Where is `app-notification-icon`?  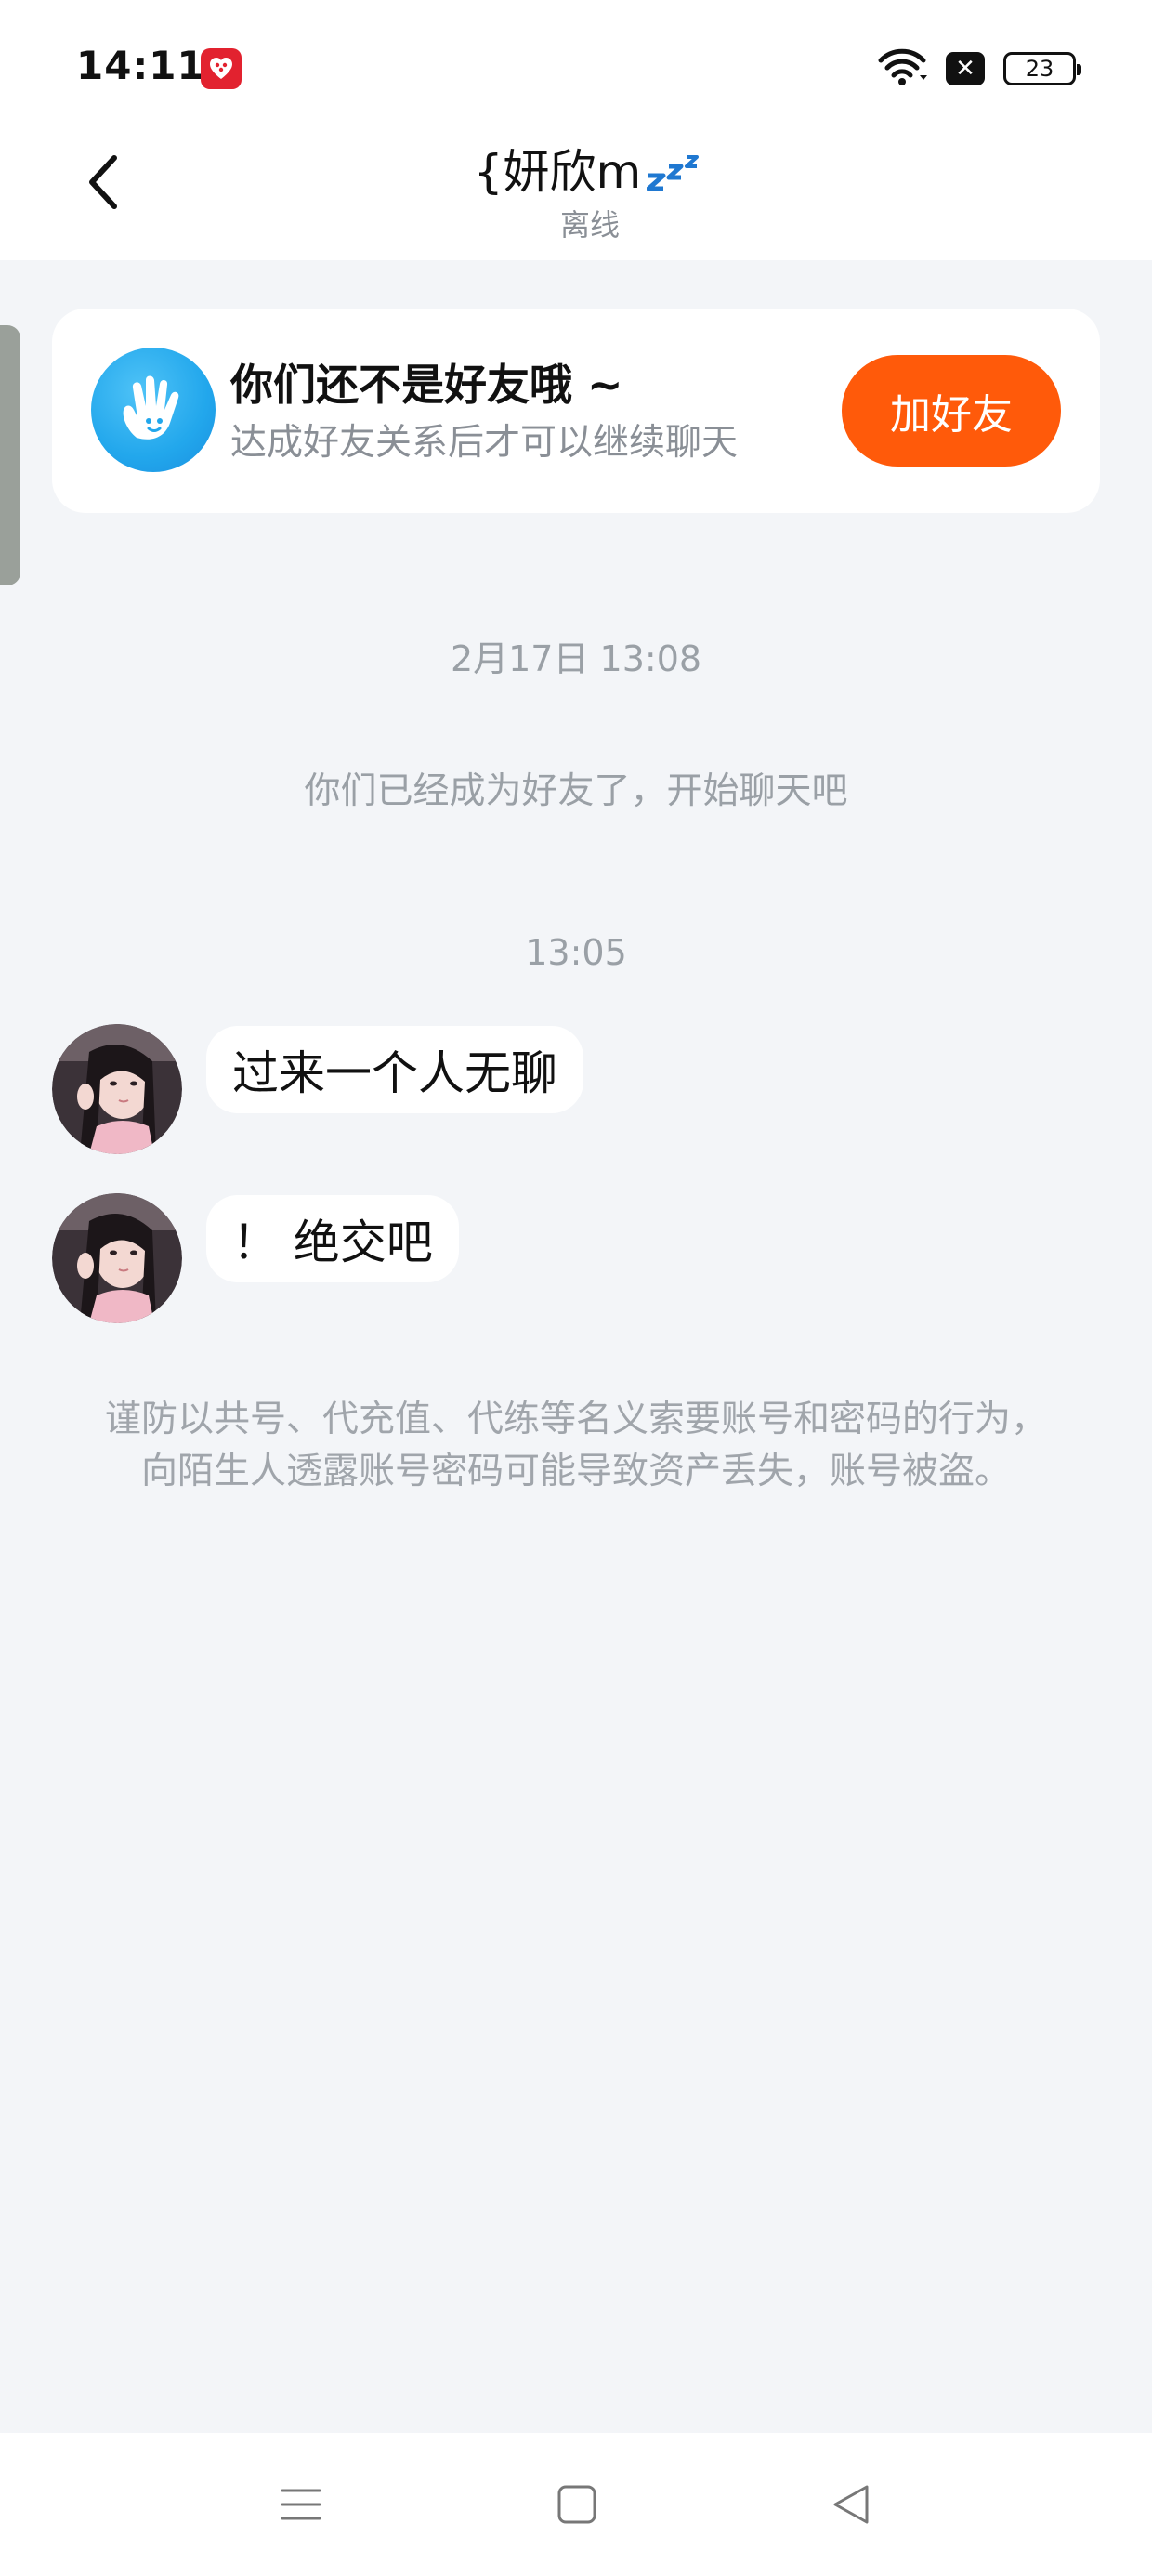
app-notification-icon is located at coordinates (221, 68).